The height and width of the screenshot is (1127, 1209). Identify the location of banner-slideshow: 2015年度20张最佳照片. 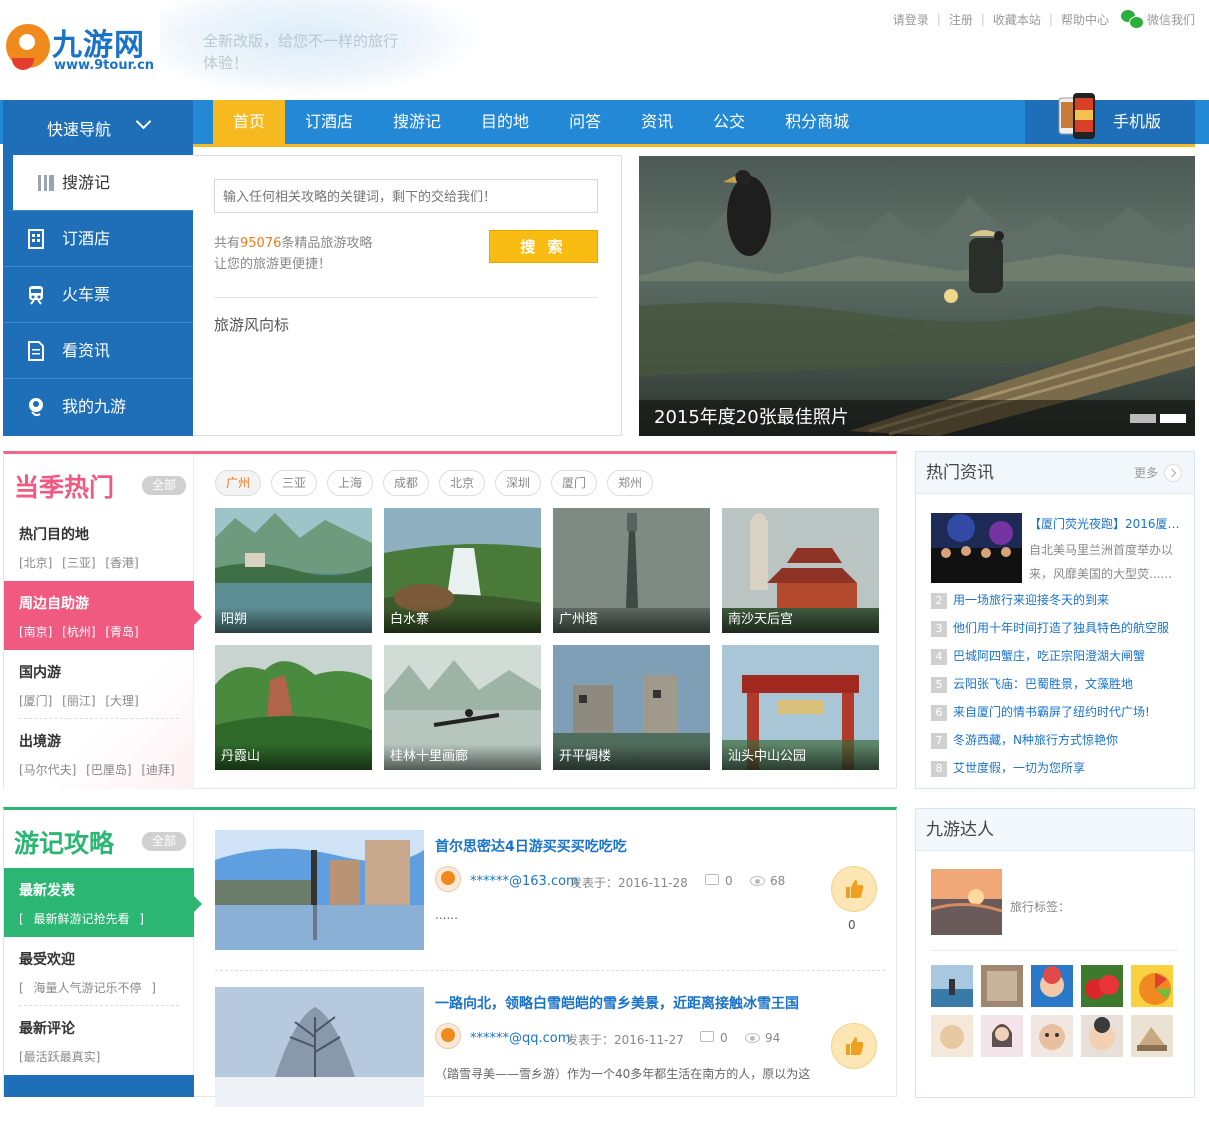
(917, 296).